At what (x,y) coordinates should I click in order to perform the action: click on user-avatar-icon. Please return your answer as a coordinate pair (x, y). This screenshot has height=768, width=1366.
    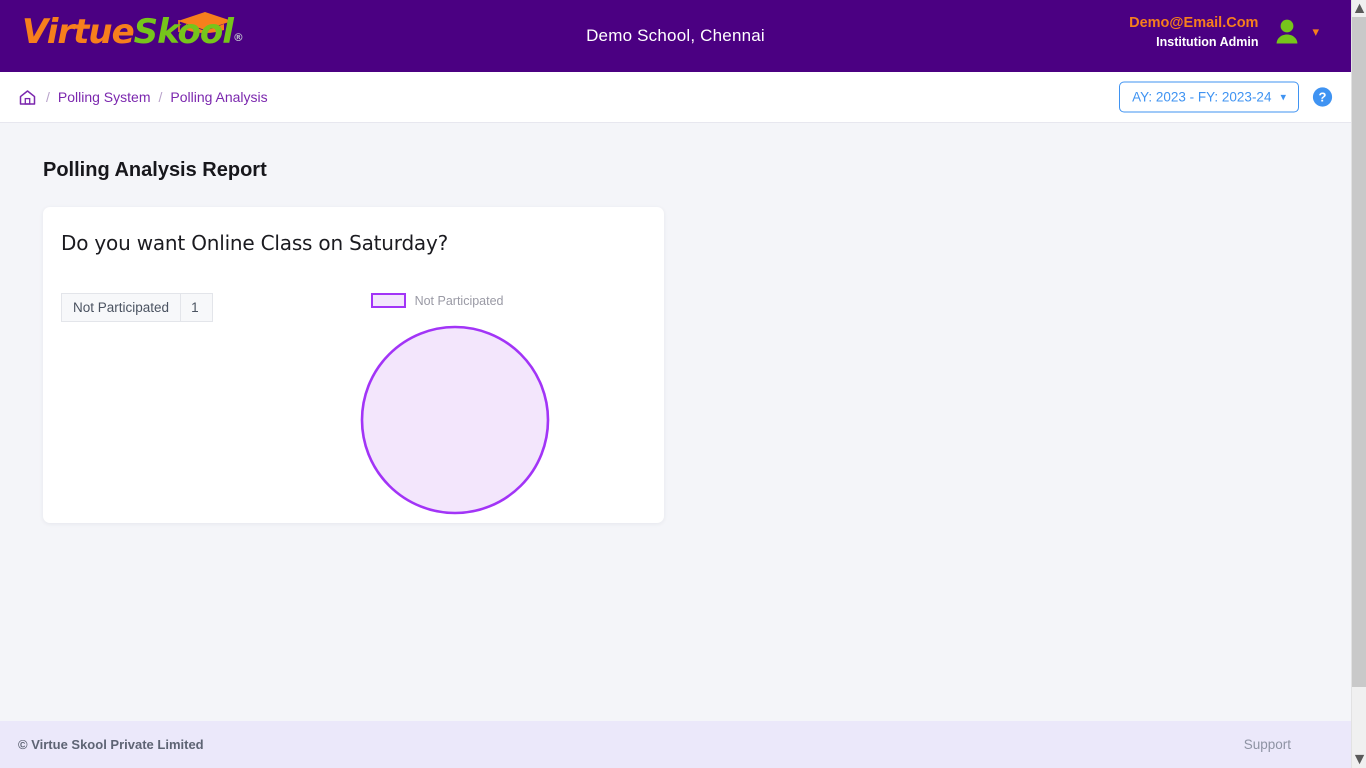
    Looking at the image, I should click on (1287, 32).